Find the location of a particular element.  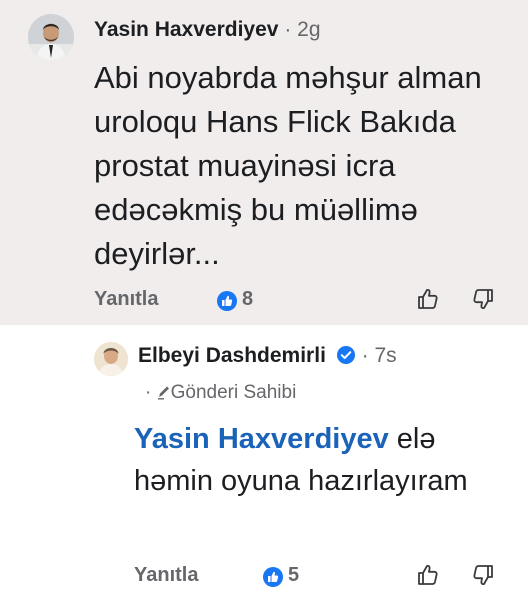

verified-badge-icon is located at coordinates (346, 355).